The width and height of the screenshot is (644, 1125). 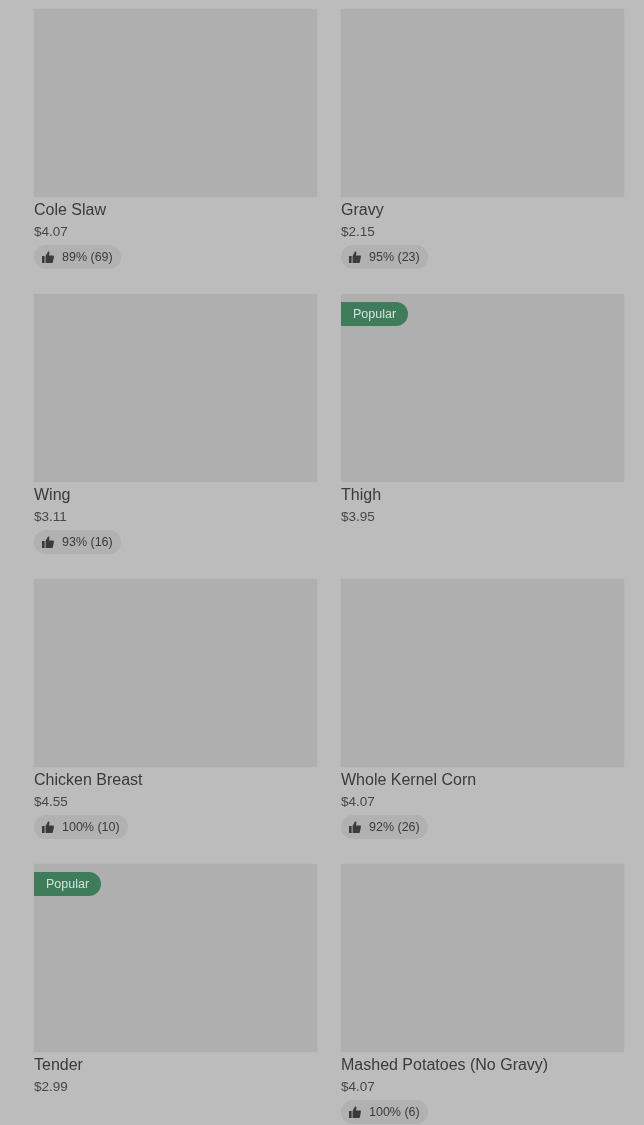 What do you see at coordinates (445, 1065) in the screenshot?
I see `item-name: Mashed Potatoes (No Gravy)` at bounding box center [445, 1065].